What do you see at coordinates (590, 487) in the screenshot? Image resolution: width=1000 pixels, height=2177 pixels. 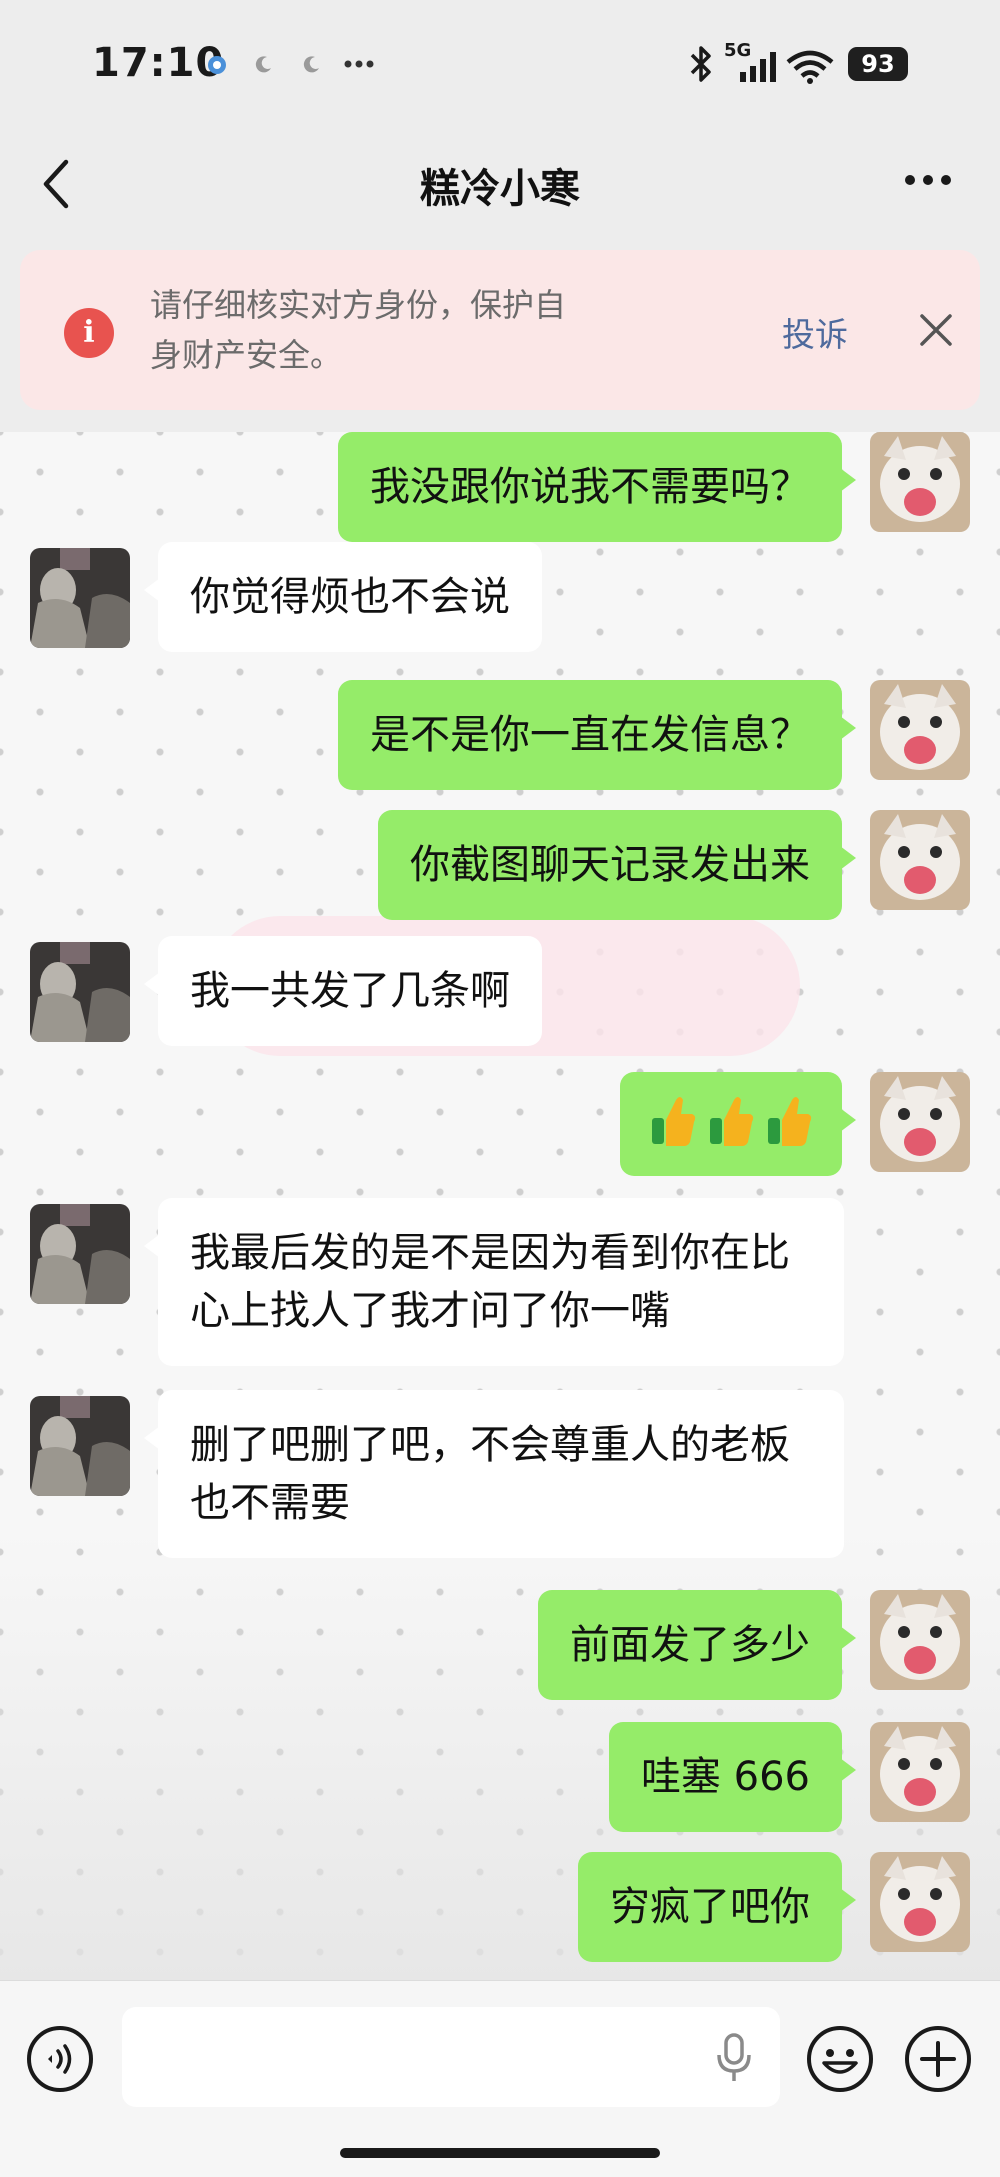 I see `message-text: 我没跟你说我不需要吗？` at bounding box center [590, 487].